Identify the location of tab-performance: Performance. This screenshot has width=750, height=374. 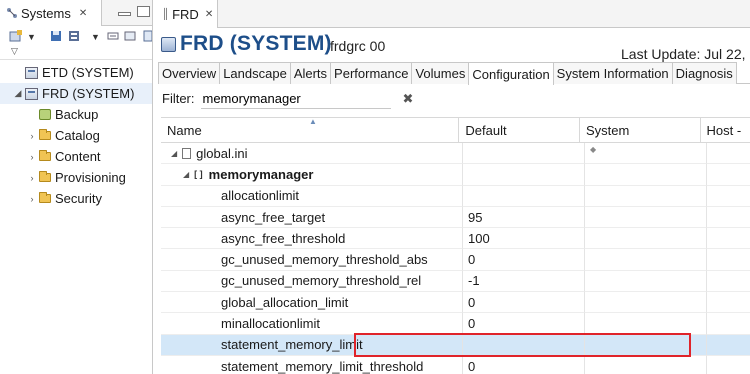
(371, 73).